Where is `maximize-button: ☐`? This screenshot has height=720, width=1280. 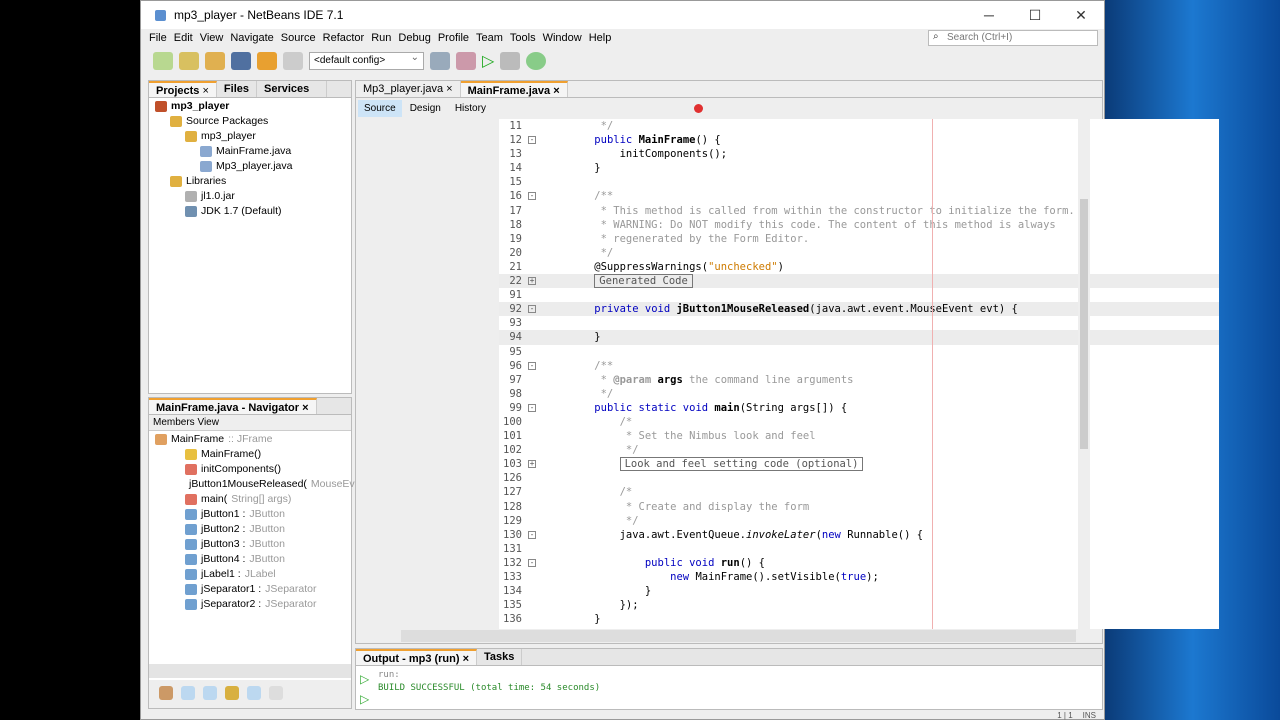
maximize-button: ☐ is located at coordinates (1035, 15).